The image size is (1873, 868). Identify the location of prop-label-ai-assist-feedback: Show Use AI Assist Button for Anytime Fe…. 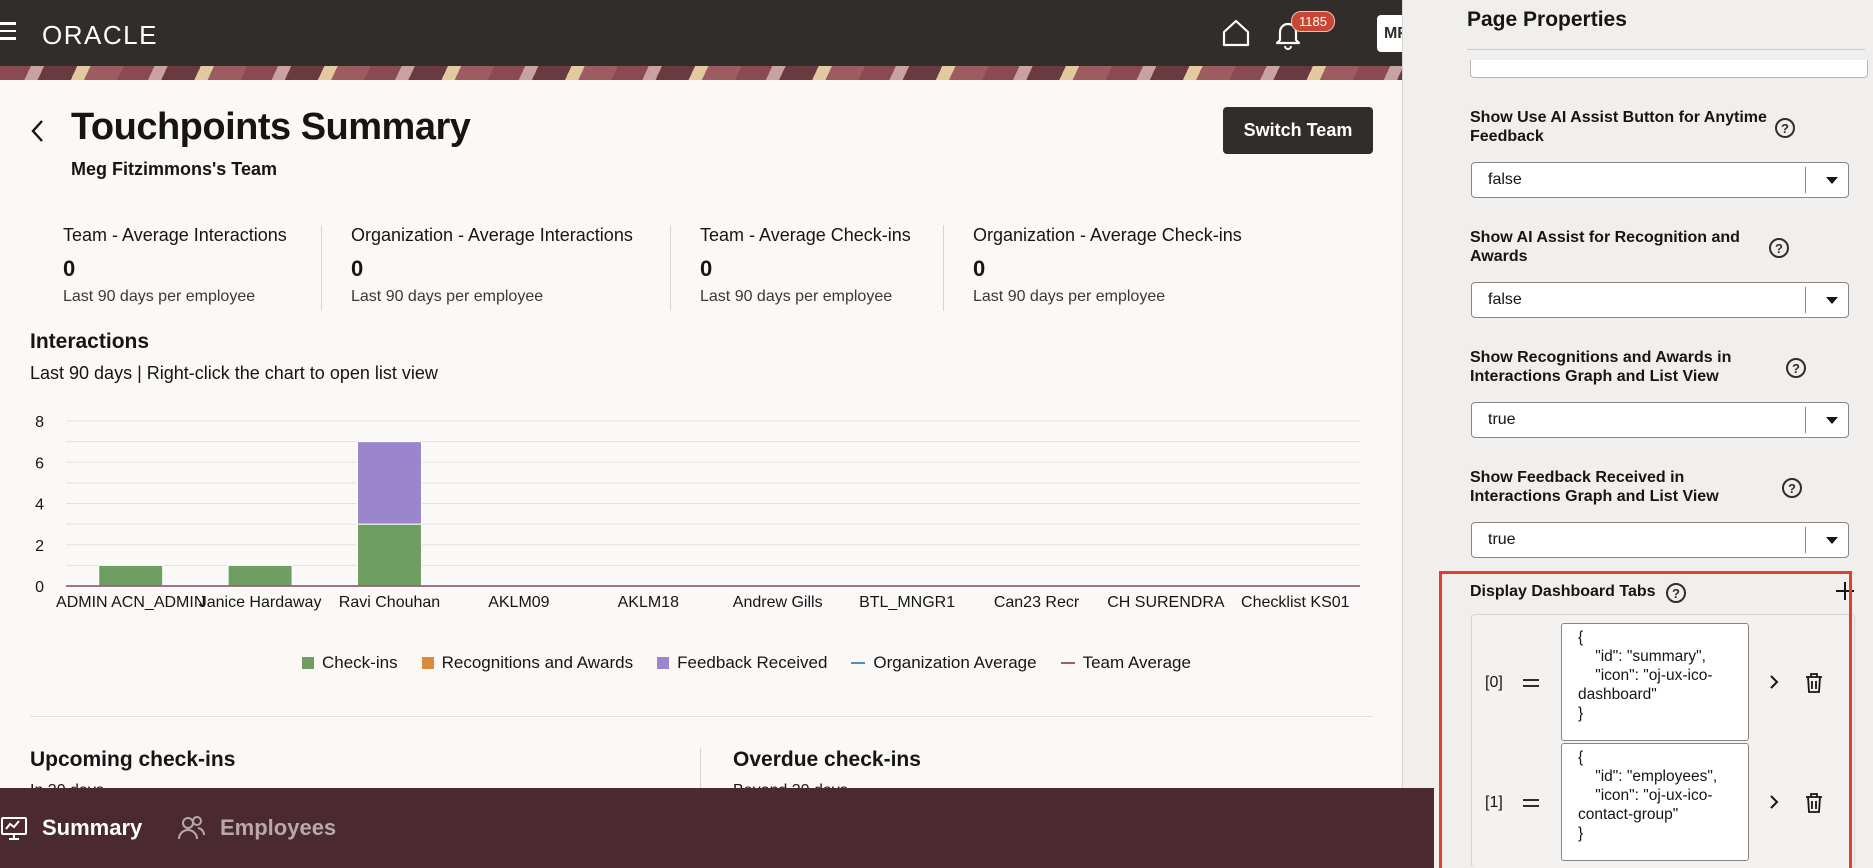
(1618, 127).